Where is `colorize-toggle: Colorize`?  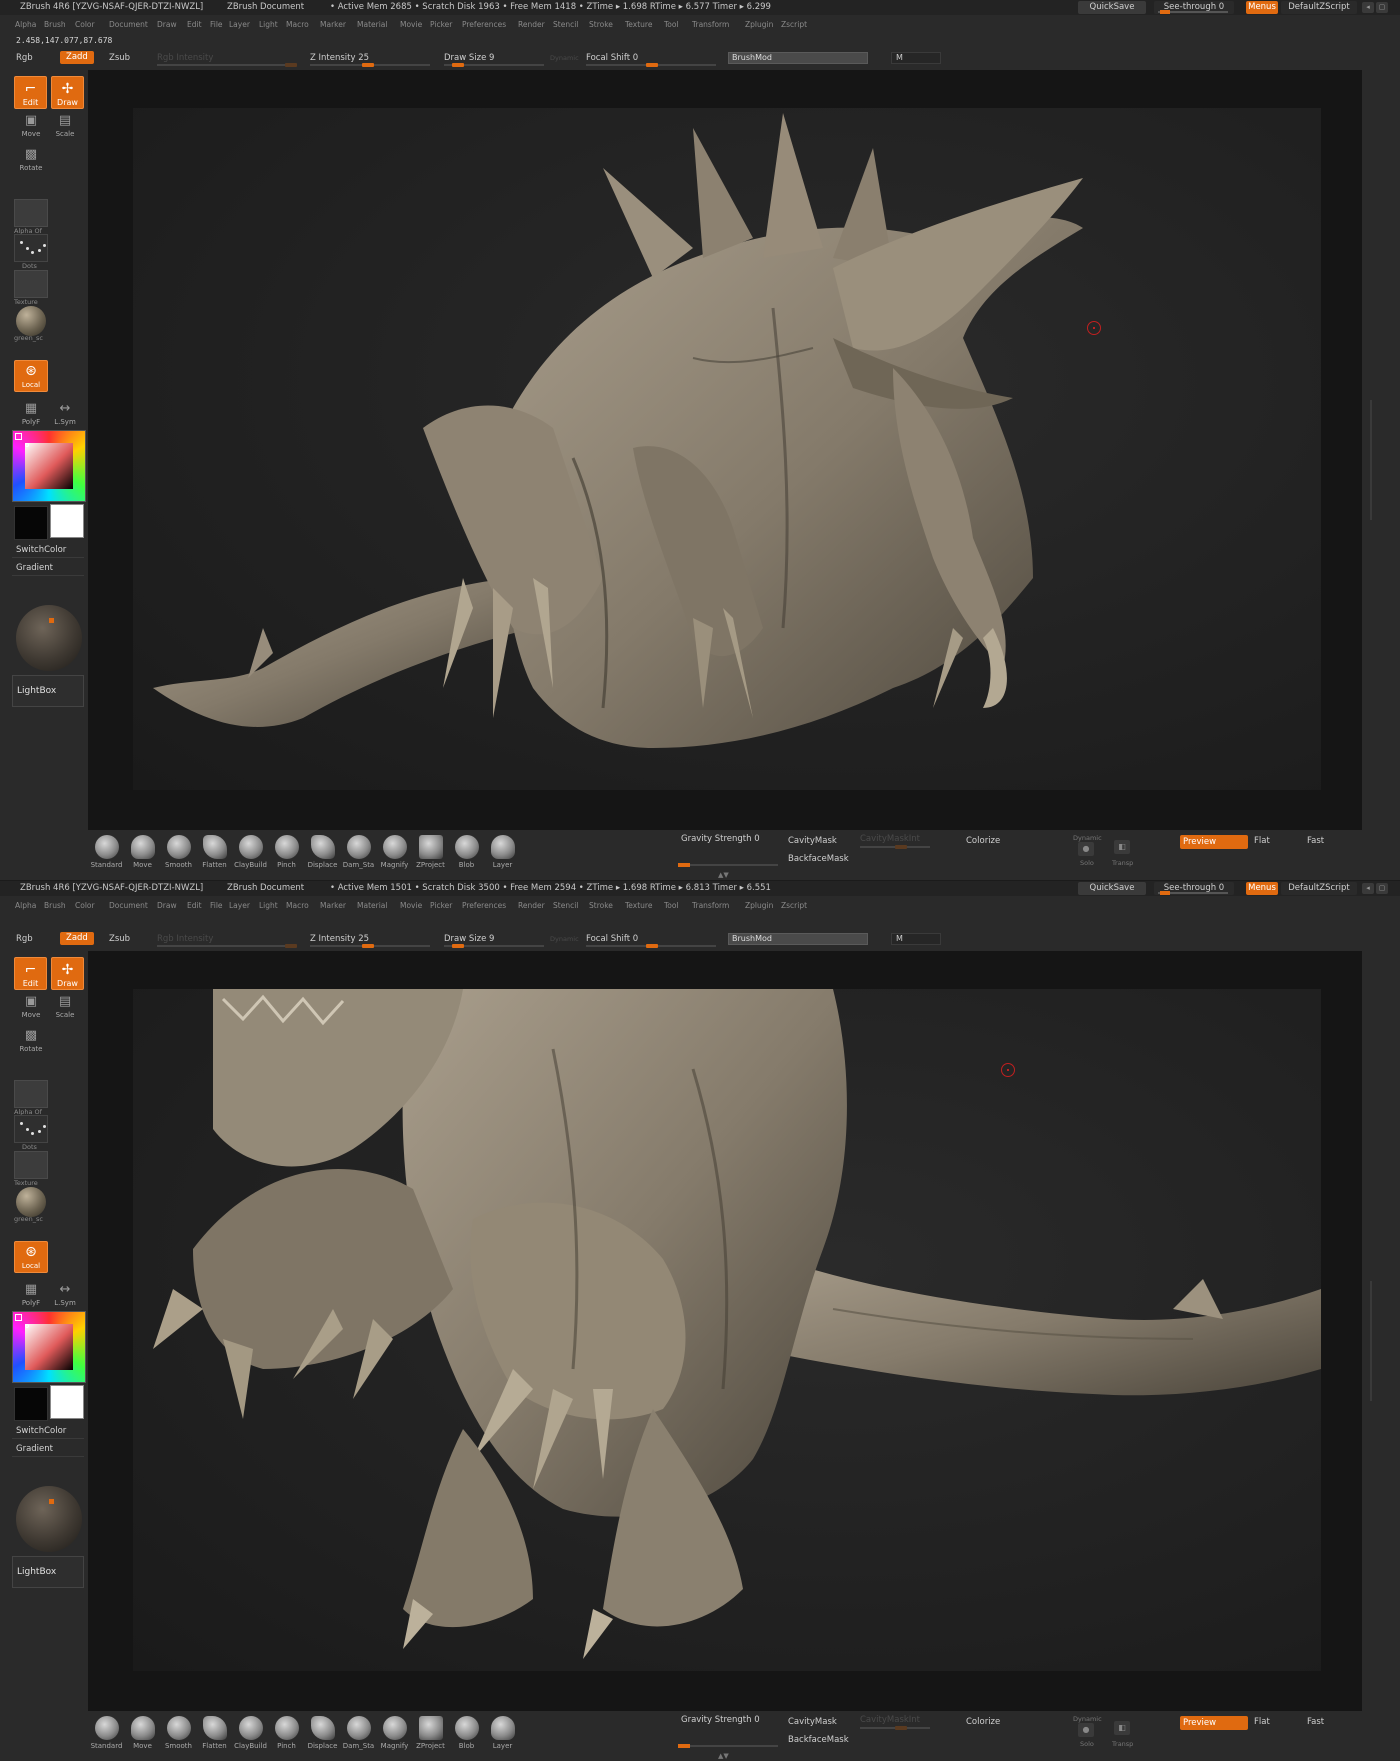
colorize-toggle: Colorize is located at coordinates (983, 1722).